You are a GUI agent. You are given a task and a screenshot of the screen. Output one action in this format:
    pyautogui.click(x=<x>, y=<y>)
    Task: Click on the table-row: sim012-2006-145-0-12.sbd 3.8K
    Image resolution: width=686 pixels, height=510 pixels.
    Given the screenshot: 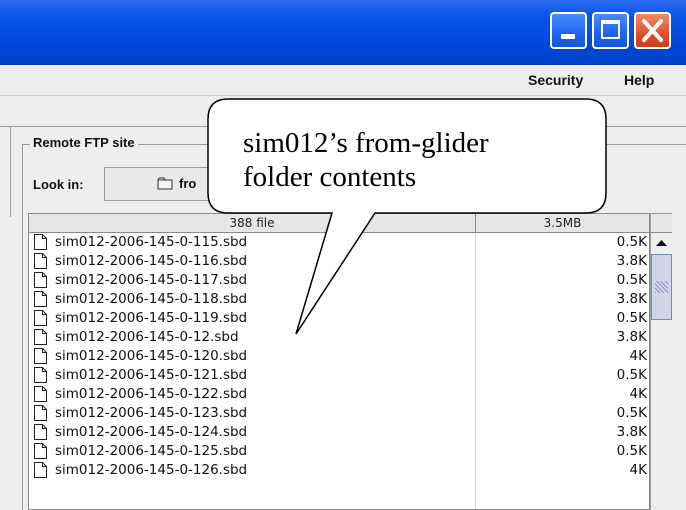 What is the action you would take?
    pyautogui.click(x=339, y=337)
    